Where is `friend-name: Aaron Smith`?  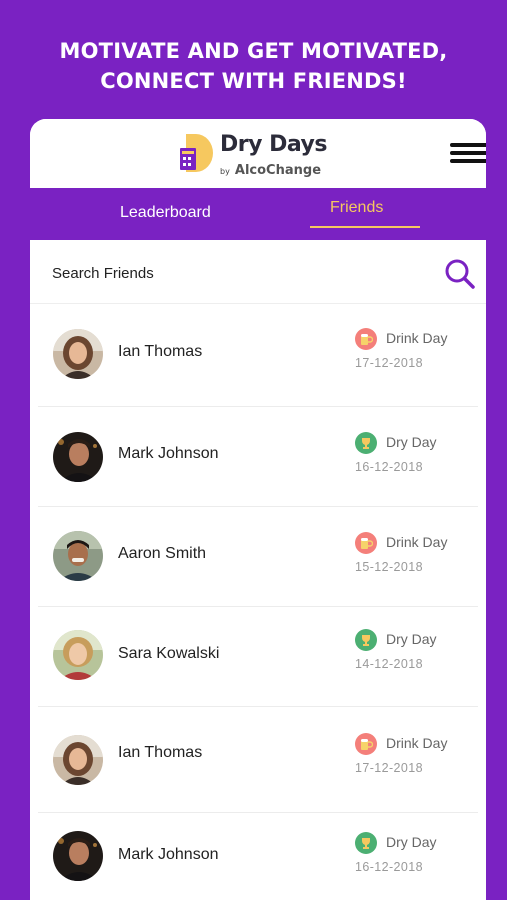 friend-name: Aaron Smith is located at coordinates (162, 553).